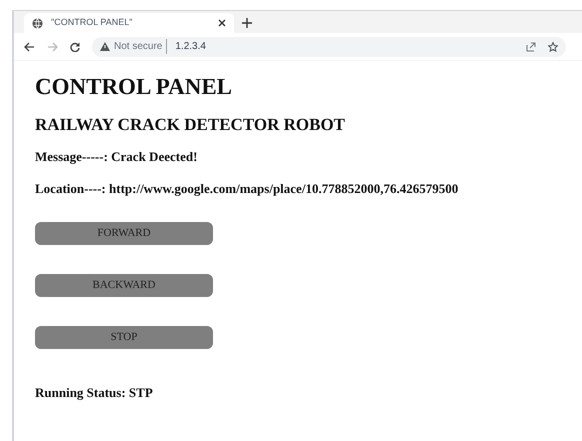  I want to click on new-tab-icon, so click(247, 23).